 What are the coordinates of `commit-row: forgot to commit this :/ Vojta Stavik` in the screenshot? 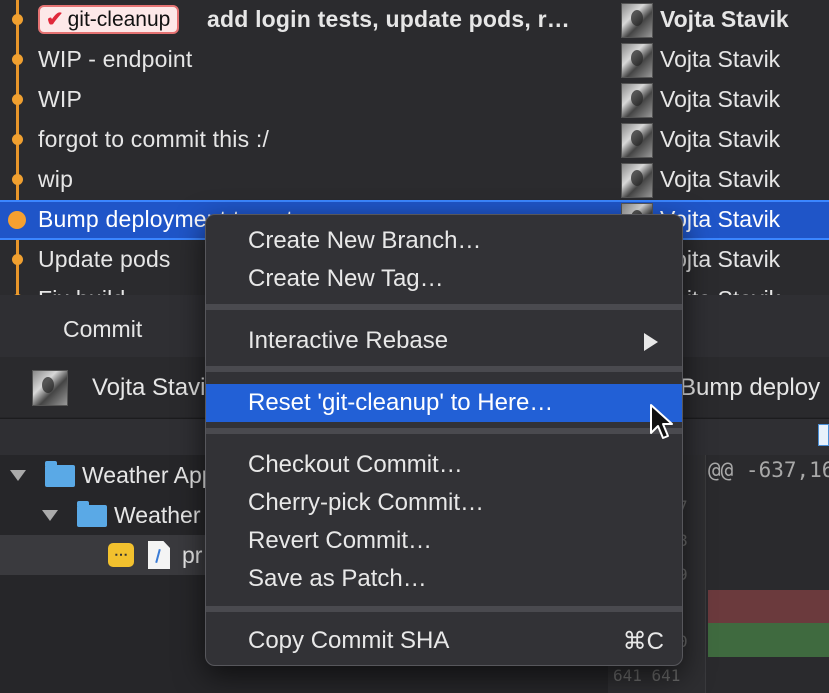 It's located at (414, 140).